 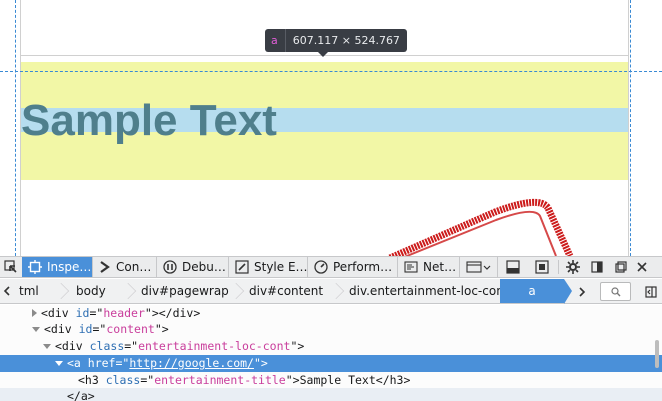 I want to click on breadcrumb-label: div#content, so click(x=286, y=291).